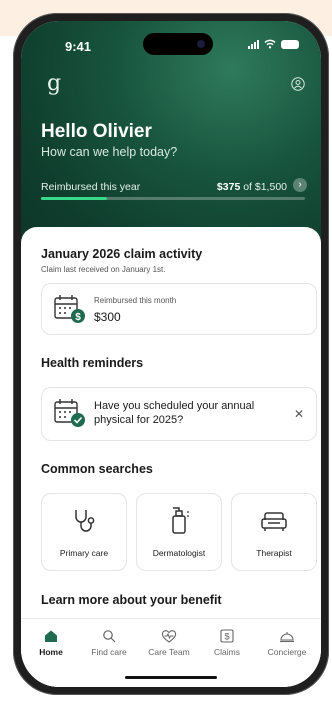 Image resolution: width=332 pixels, height=702 pixels. Describe the element at coordinates (78, 46) in the screenshot. I see `status-time: 9:41` at that location.